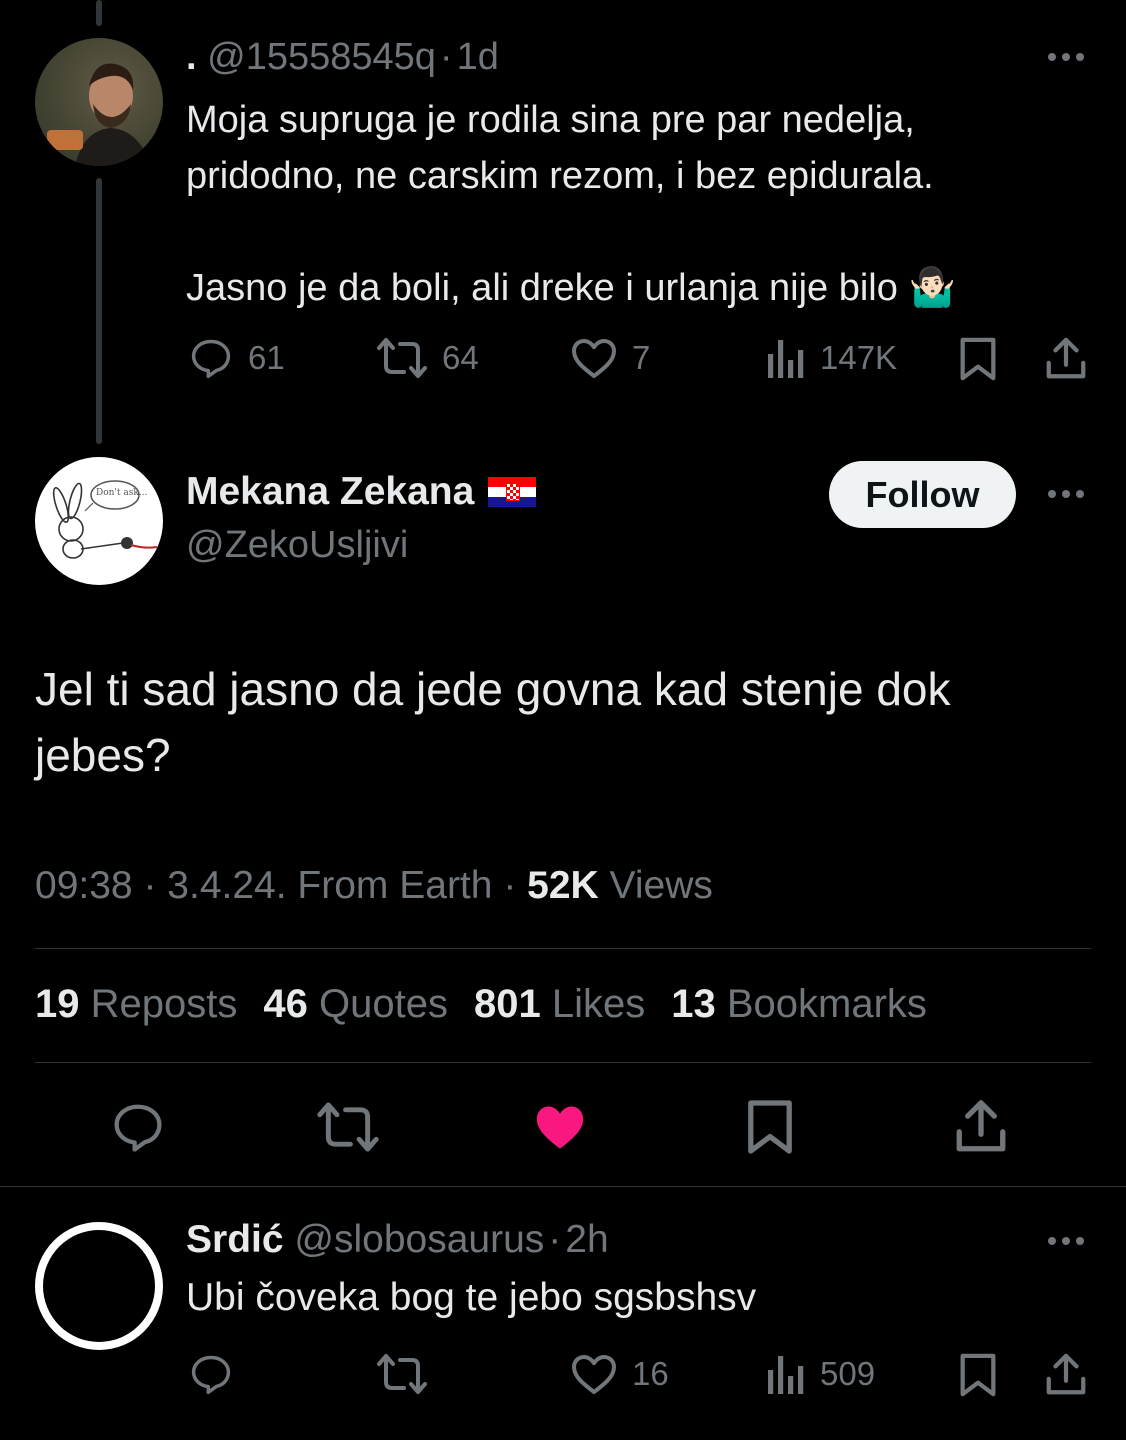 This screenshot has height=1440, width=1126. What do you see at coordinates (226, 885) in the screenshot?
I see `main-date: 3.4.24.` at bounding box center [226, 885].